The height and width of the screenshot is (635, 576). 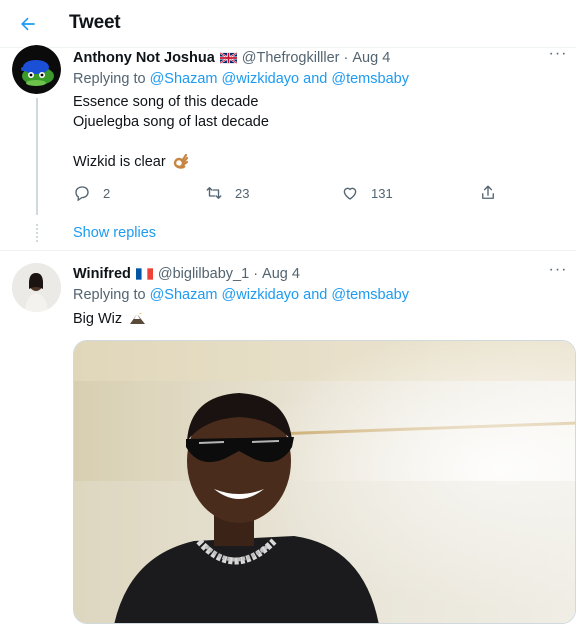 I want to click on thread-line, so click(x=37, y=156).